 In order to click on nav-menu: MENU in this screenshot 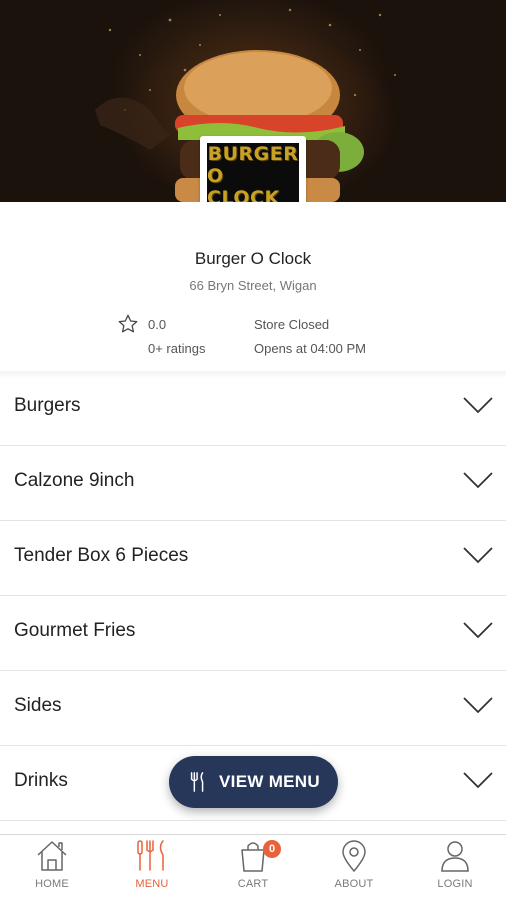, I will do `click(152, 869)`.